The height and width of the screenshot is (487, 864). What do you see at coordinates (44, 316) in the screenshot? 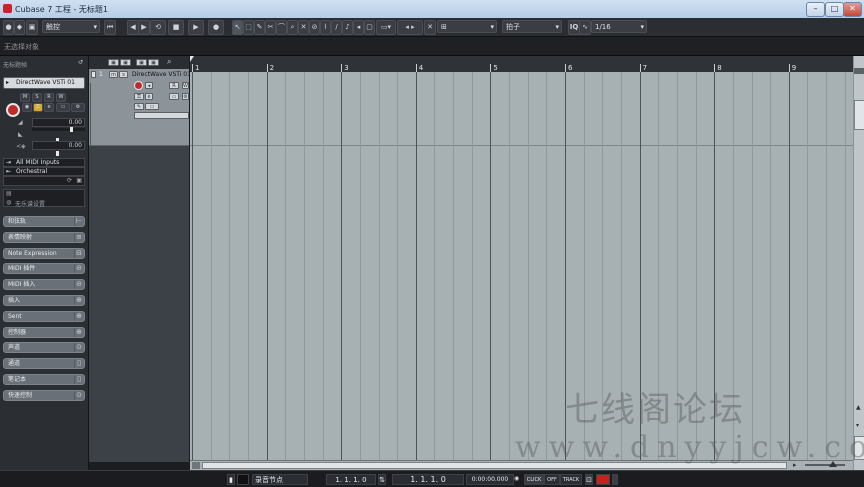
I see `inspector-section: Sent ⊕` at bounding box center [44, 316].